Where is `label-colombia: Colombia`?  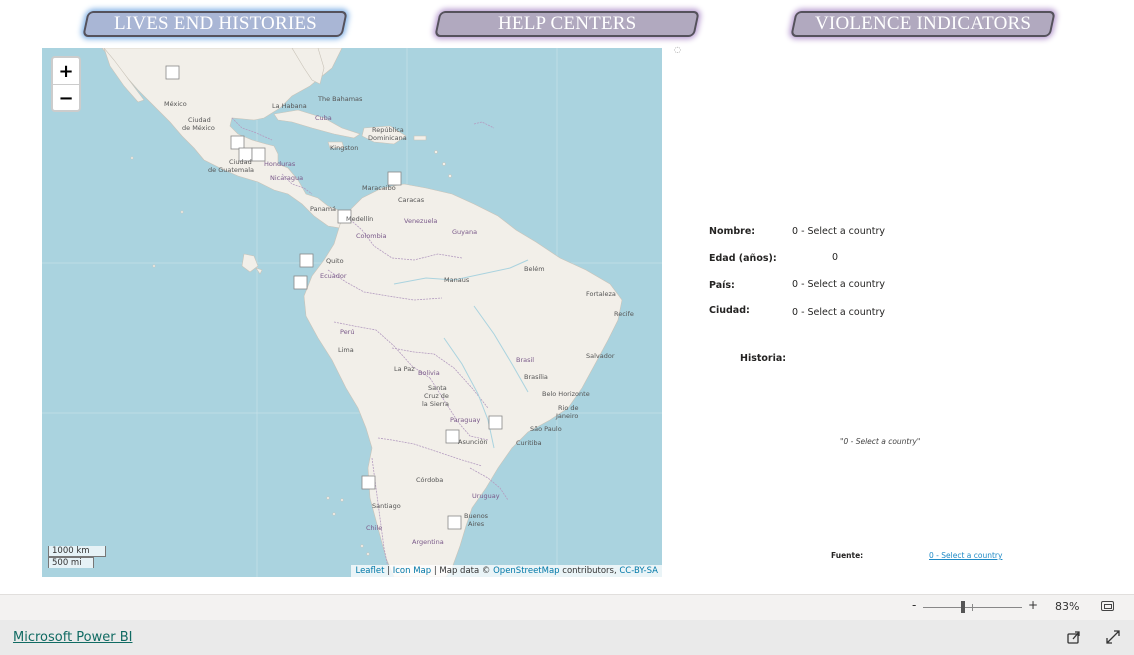 label-colombia: Colombia is located at coordinates (371, 236).